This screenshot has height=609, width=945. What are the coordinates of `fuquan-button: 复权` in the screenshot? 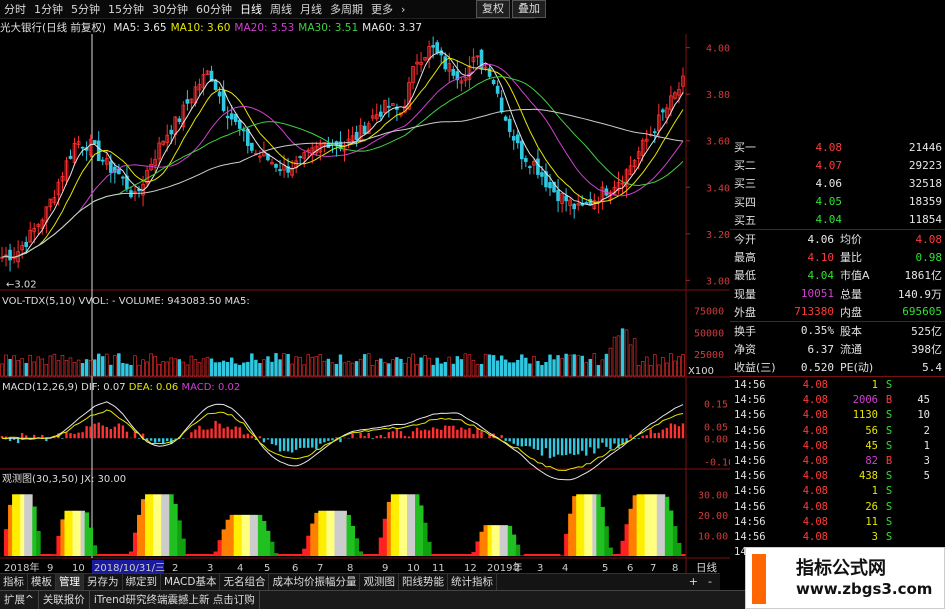 It's located at (493, 9).